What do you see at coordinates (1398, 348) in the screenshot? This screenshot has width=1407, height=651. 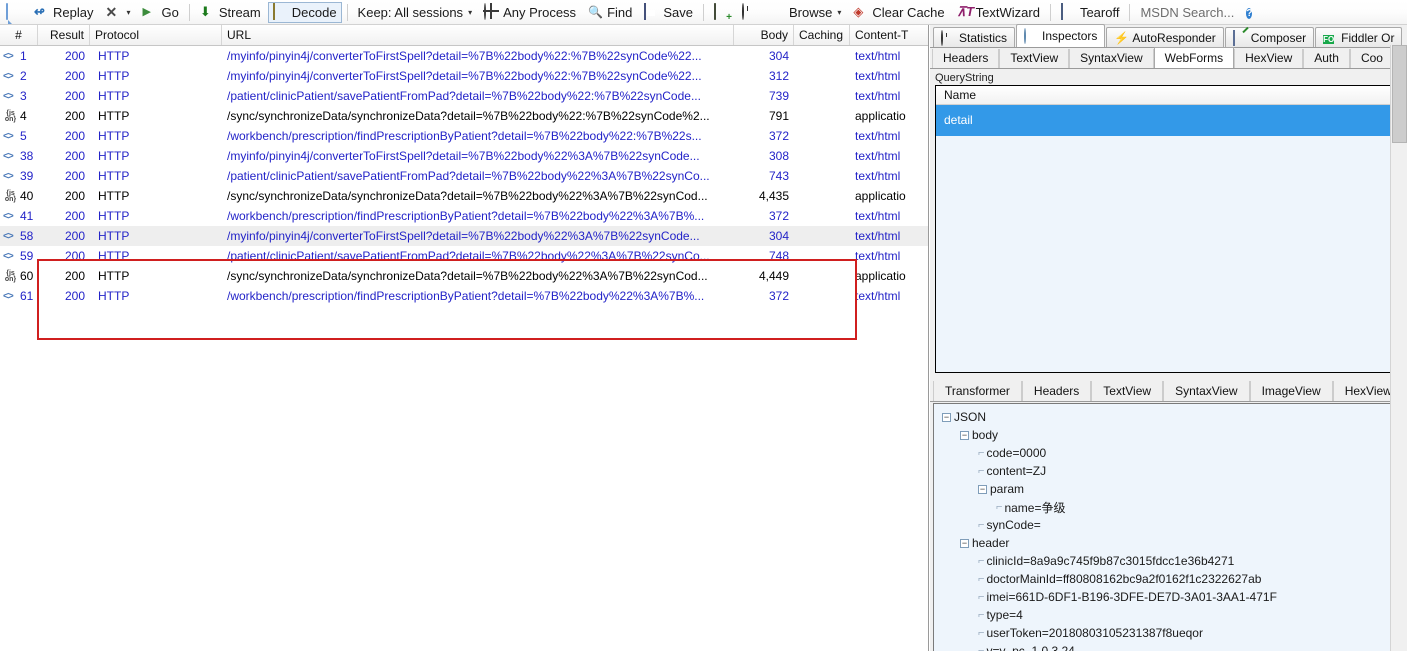 I see `inspector-vertical-scrollbar` at bounding box center [1398, 348].